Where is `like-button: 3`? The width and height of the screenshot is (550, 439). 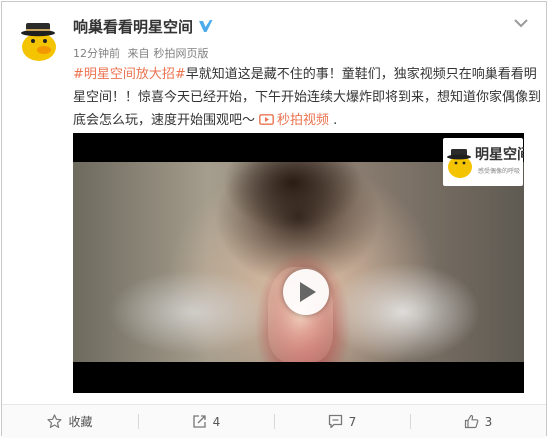 like-button: 3 is located at coordinates (478, 421).